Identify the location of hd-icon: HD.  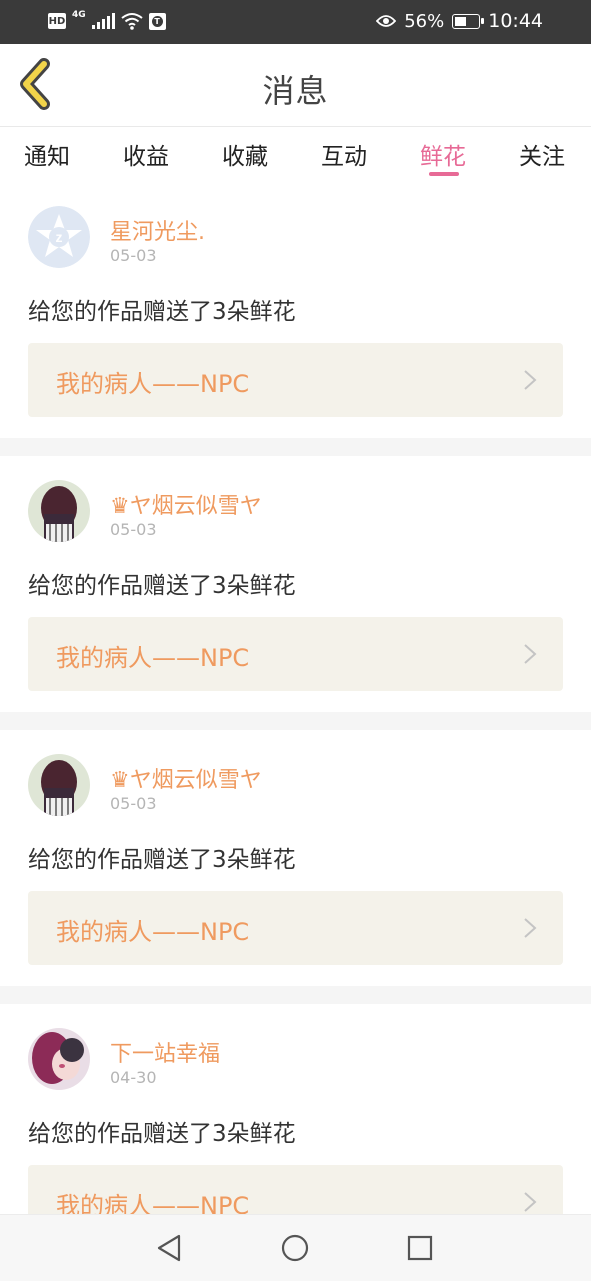
(57, 21).